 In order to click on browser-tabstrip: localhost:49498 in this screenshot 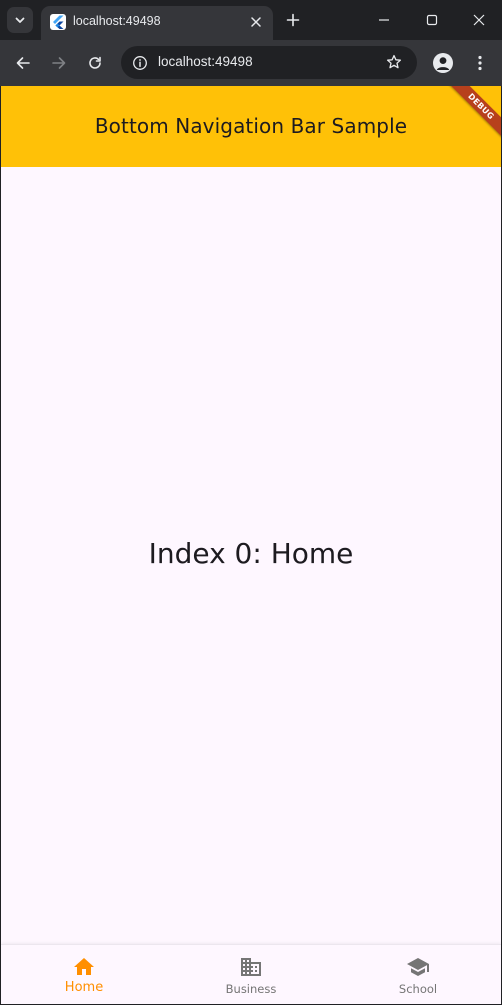, I will do `click(251, 20)`.